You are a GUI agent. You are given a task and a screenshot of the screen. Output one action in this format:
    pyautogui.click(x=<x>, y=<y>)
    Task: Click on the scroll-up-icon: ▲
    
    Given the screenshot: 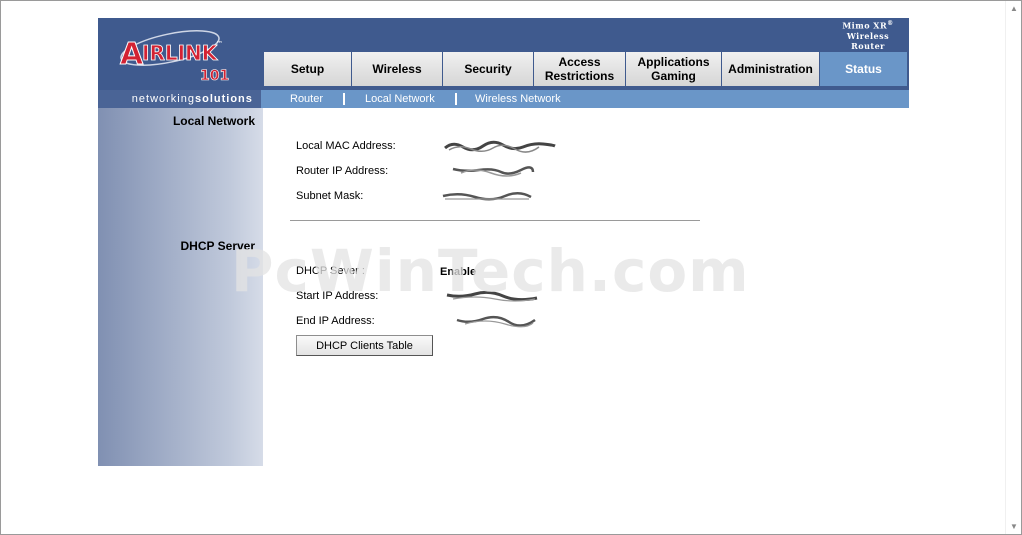 What is the action you would take?
    pyautogui.click(x=1014, y=8)
    